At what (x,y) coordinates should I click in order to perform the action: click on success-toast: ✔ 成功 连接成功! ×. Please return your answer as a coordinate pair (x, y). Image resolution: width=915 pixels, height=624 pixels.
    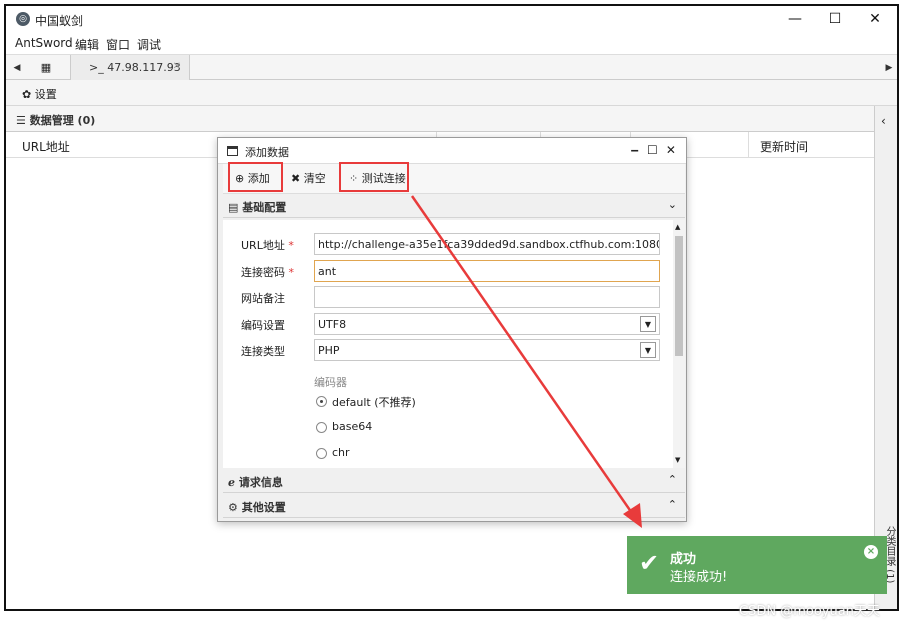
    Looking at the image, I should click on (757, 565).